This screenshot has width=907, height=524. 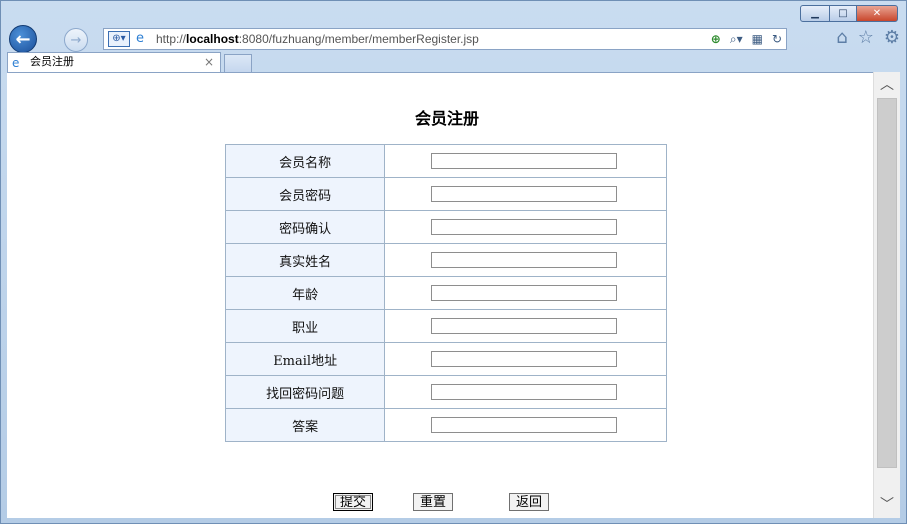 I want to click on table-row: 找回密码问题, so click(x=445, y=392).